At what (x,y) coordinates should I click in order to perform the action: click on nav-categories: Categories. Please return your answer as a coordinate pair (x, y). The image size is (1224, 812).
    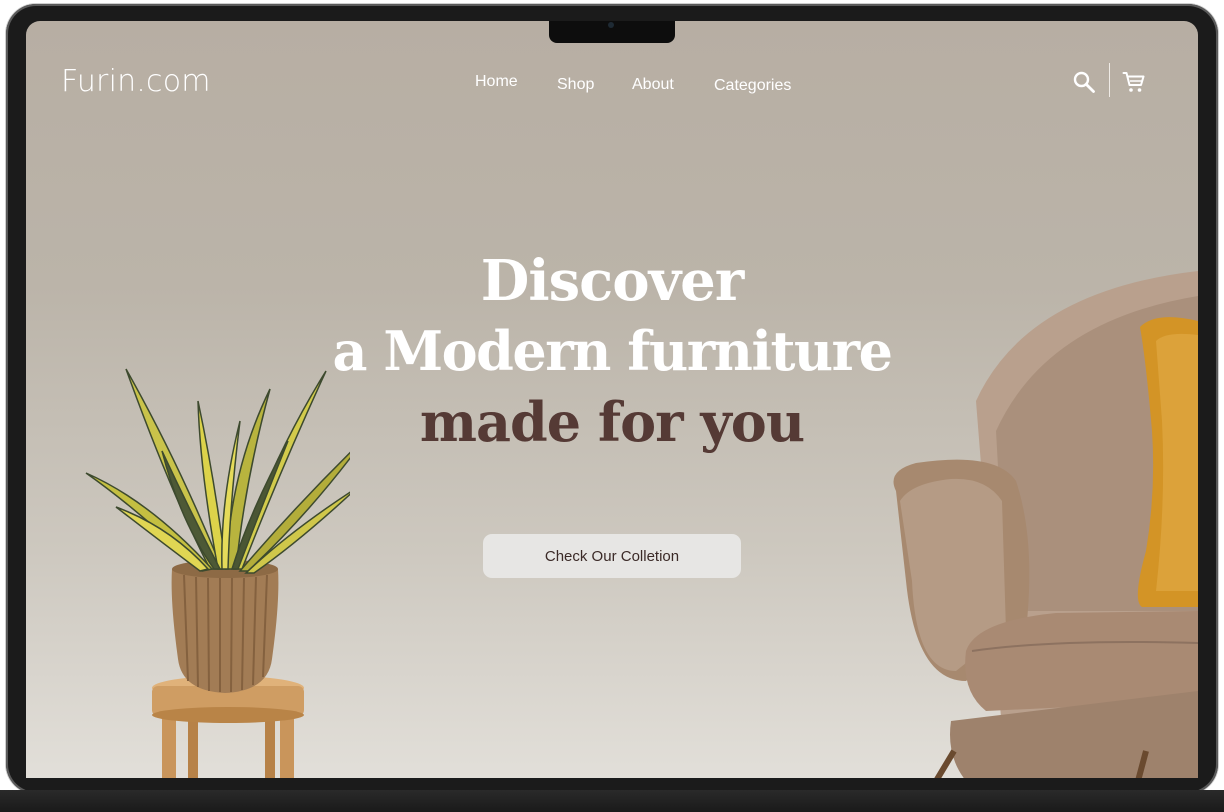
    Looking at the image, I should click on (752, 86).